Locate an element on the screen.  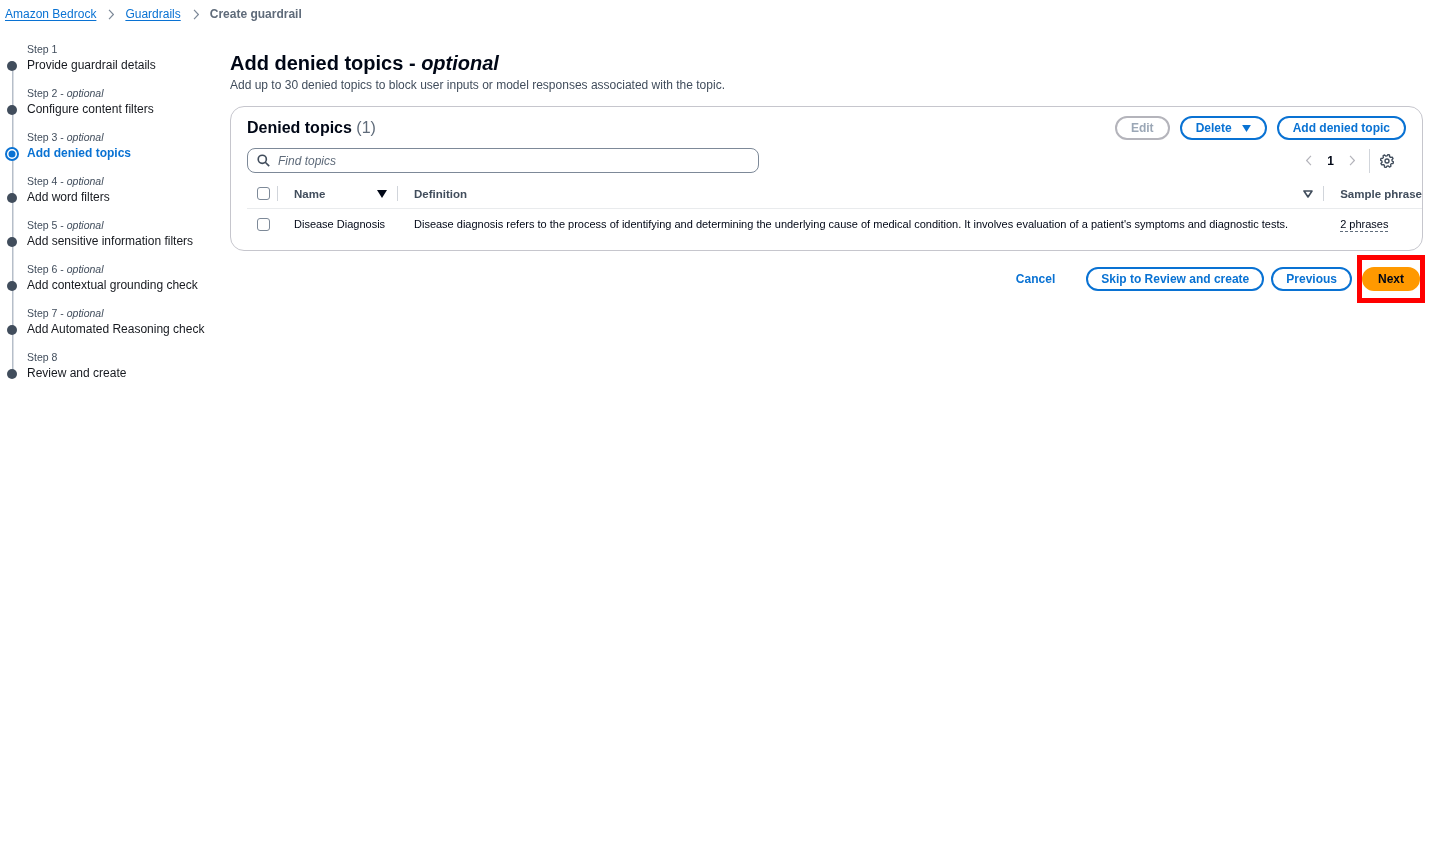
step-label: Step 1 is located at coordinates (42, 49).